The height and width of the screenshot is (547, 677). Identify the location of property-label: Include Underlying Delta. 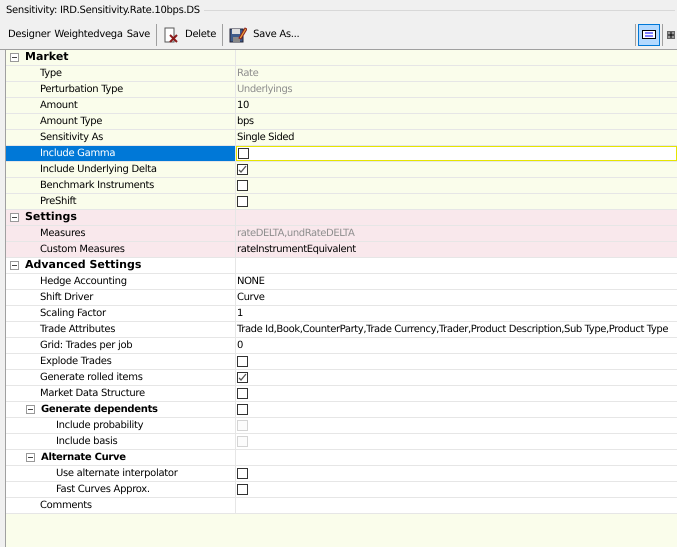
(98, 169).